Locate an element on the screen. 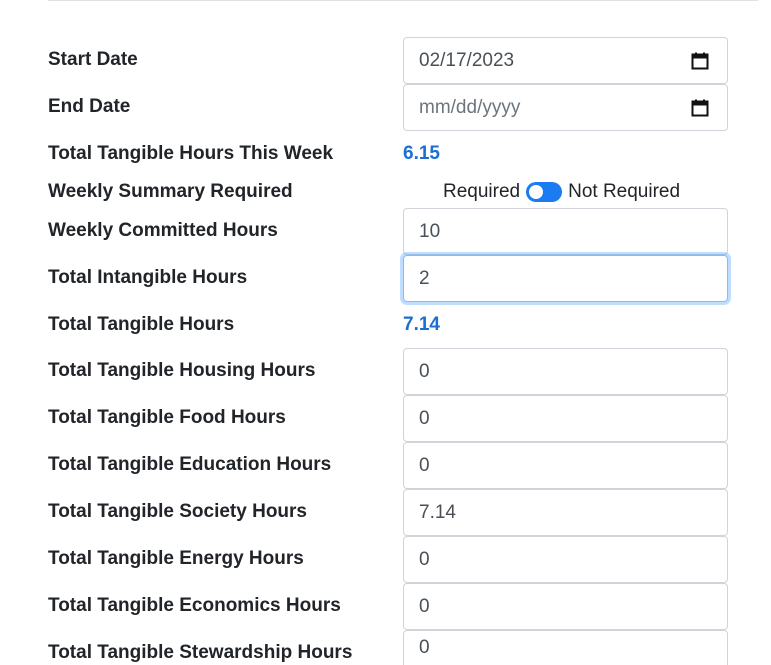 This screenshot has width=771, height=665. intangible-label: Total Intangible Hours is located at coordinates (148, 277).